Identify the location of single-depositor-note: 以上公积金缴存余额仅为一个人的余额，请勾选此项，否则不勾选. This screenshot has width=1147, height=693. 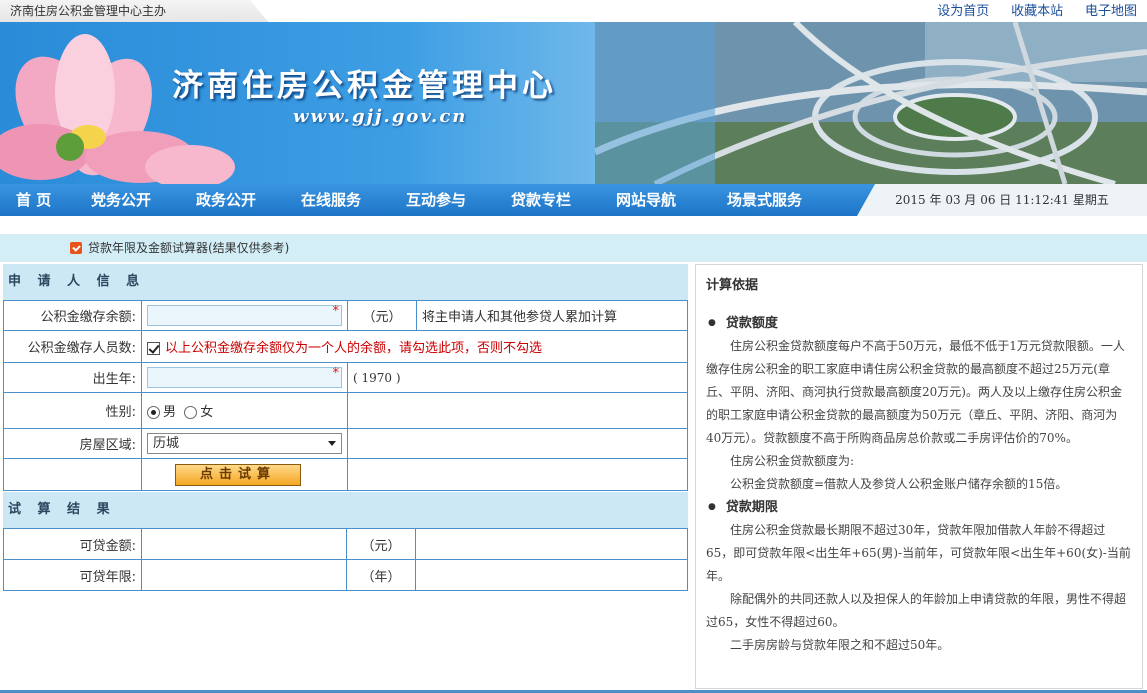
(354, 348).